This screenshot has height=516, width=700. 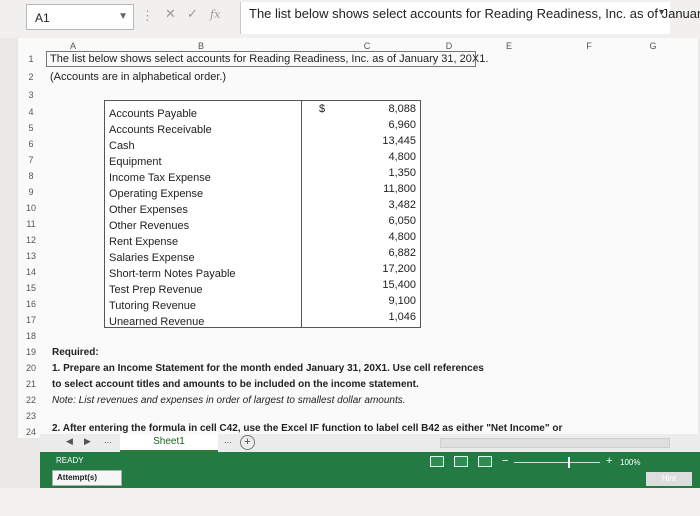 What do you see at coordinates (31, 240) in the screenshot?
I see `row-header-12: 12` at bounding box center [31, 240].